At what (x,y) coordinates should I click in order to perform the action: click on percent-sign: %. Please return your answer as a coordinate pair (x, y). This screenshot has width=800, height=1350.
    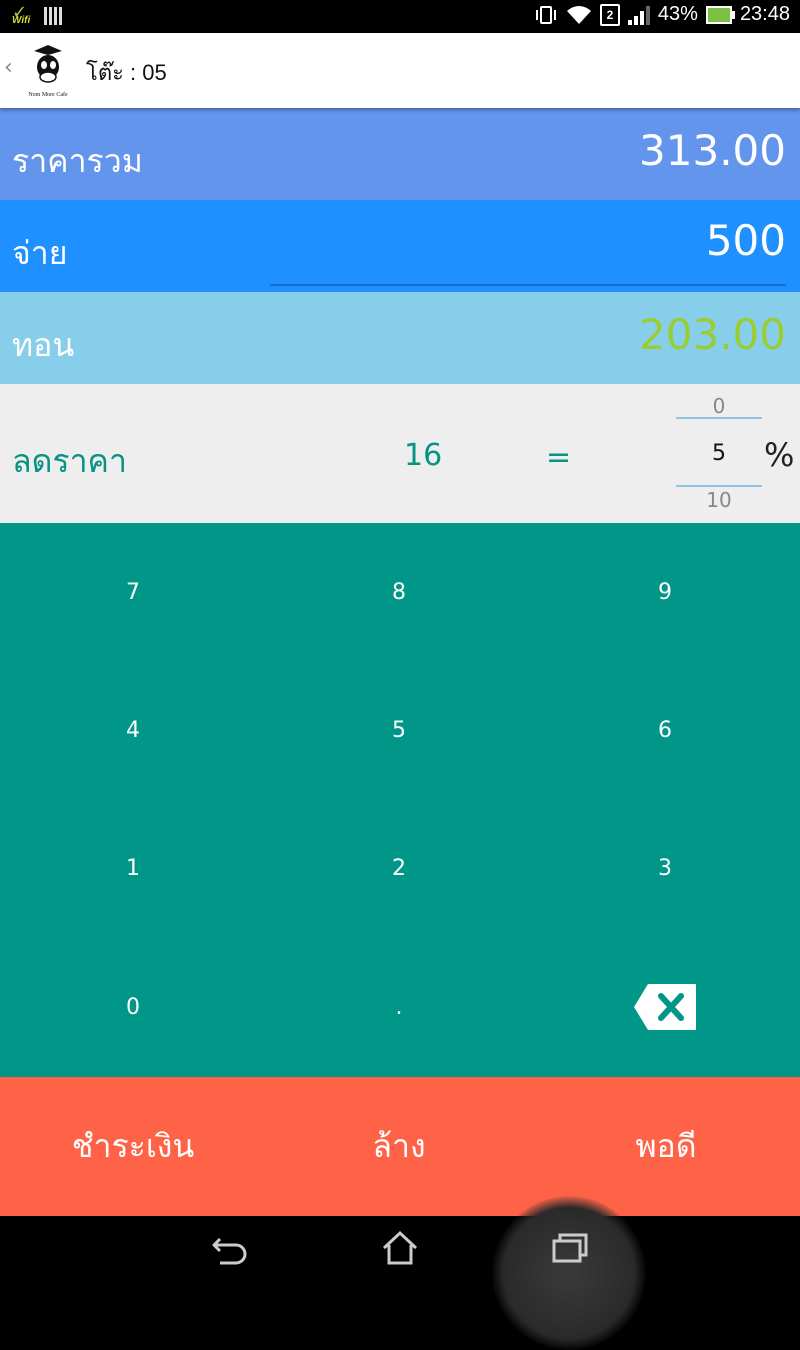
    Looking at the image, I should click on (779, 455).